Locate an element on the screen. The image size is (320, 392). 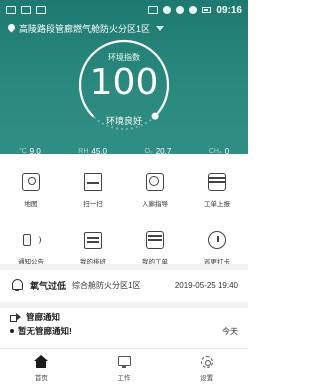
location-icon is located at coordinates (167, 10).